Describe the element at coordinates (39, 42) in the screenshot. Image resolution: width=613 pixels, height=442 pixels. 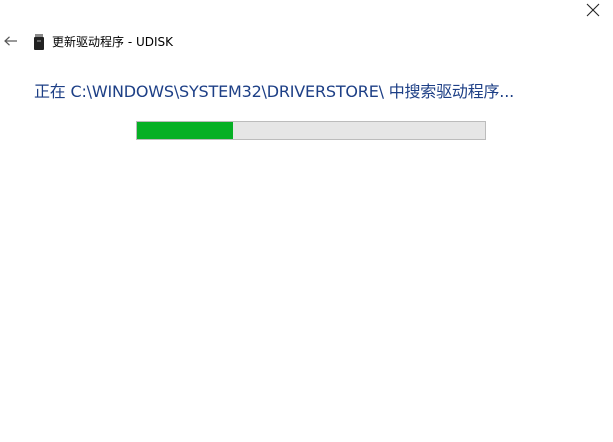
I see `usb-drive-icon` at that location.